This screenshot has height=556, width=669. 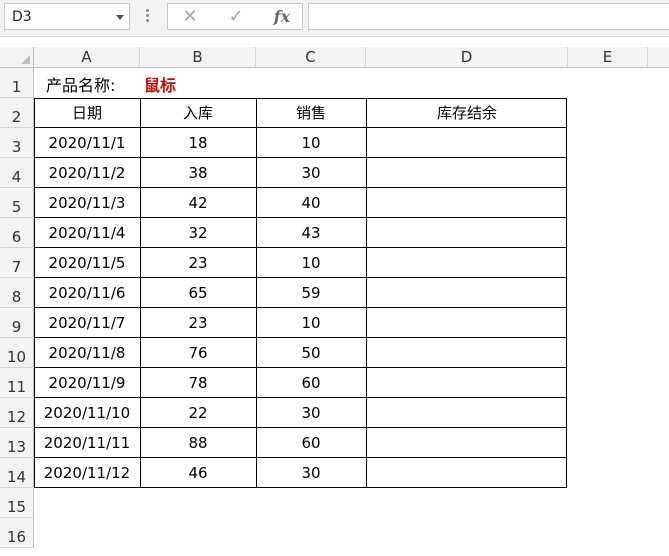 What do you see at coordinates (467, 113) in the screenshot?
I see `table-header-cell: 库存结余` at bounding box center [467, 113].